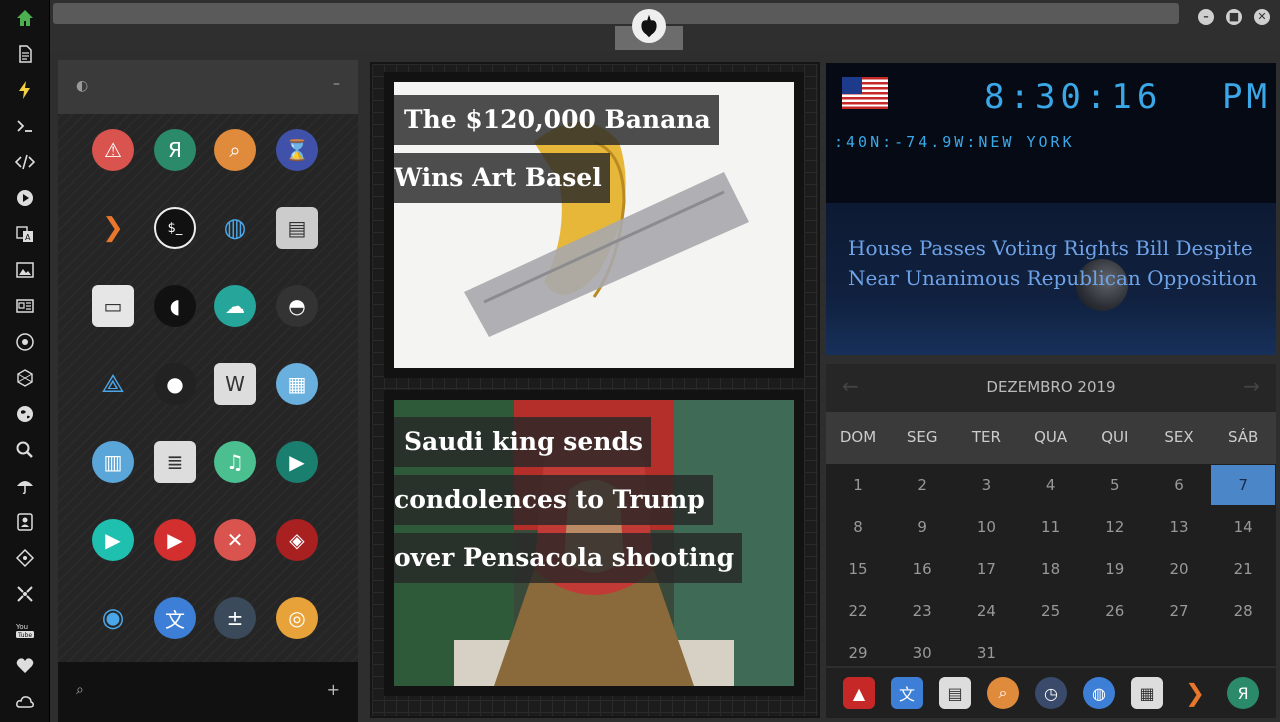 The image size is (1280, 722). I want to click on calendar-day: 5, so click(1115, 485).